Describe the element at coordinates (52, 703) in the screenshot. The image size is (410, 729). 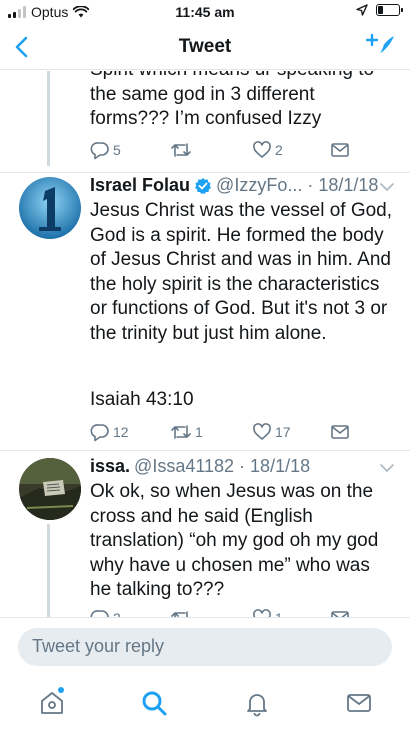
I see `home-icon` at that location.